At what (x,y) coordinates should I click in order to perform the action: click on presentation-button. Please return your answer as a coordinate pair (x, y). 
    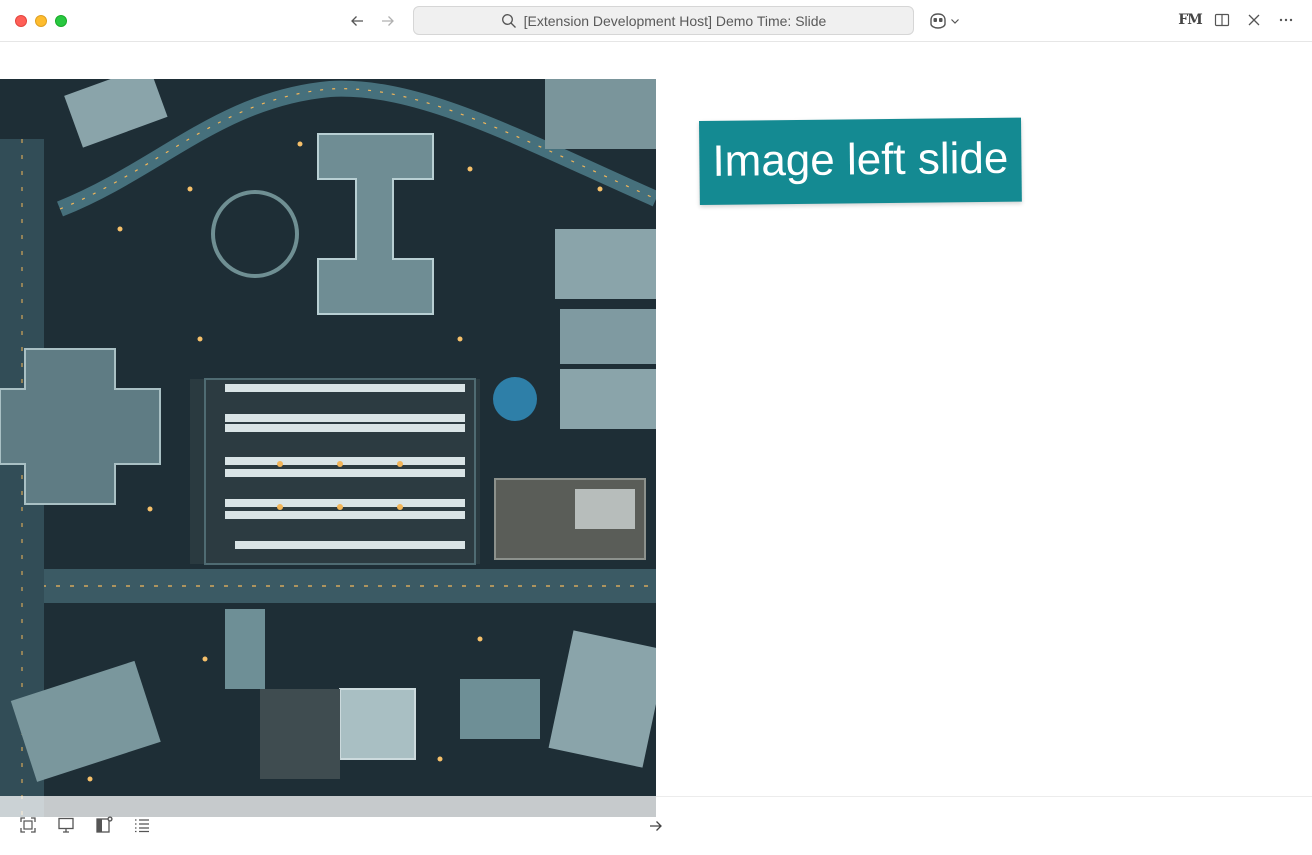
    Looking at the image, I should click on (66, 825).